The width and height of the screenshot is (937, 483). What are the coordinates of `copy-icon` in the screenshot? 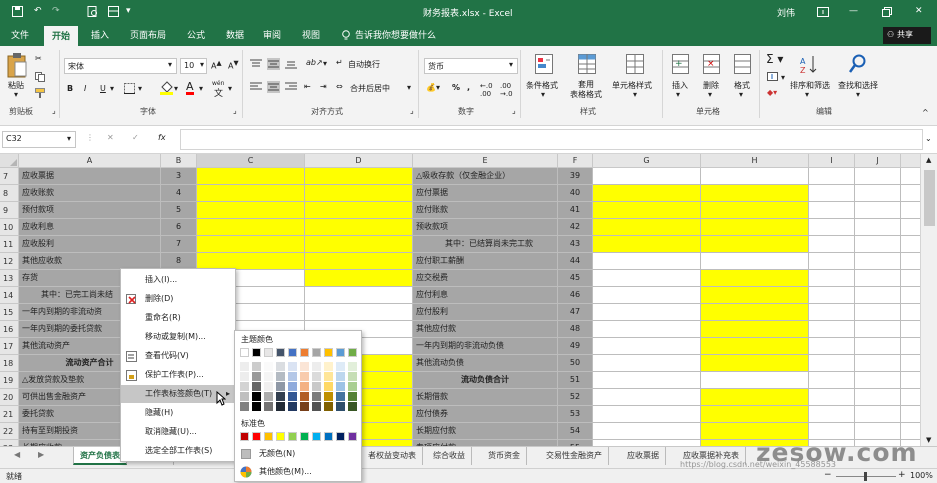 It's located at (40, 77).